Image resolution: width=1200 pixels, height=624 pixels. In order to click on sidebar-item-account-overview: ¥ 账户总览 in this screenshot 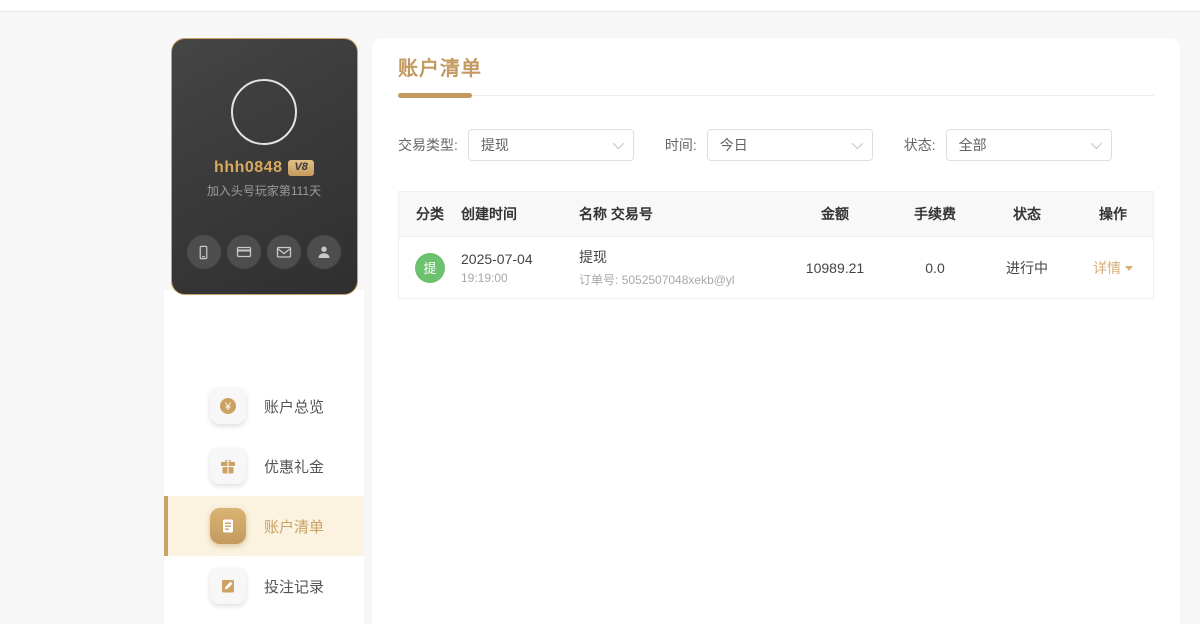, I will do `click(264, 406)`.